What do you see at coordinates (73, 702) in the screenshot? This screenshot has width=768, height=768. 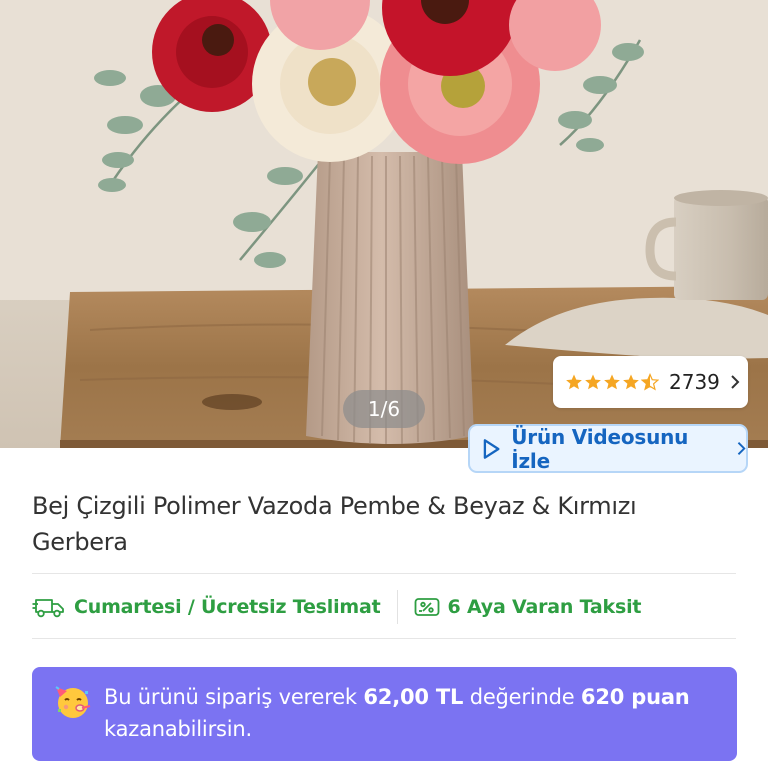 I see `party-face-icon` at bounding box center [73, 702].